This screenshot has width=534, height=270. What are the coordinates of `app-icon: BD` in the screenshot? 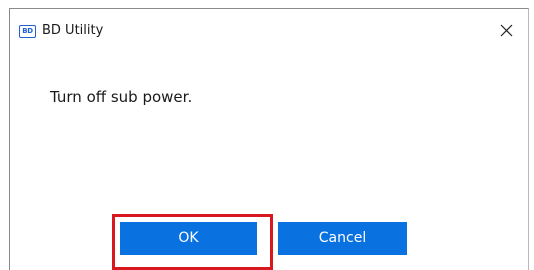 It's located at (27, 31).